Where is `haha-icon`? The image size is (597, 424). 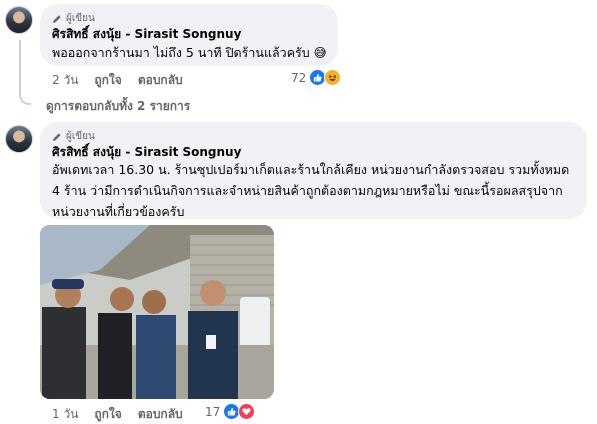
haha-icon is located at coordinates (333, 77).